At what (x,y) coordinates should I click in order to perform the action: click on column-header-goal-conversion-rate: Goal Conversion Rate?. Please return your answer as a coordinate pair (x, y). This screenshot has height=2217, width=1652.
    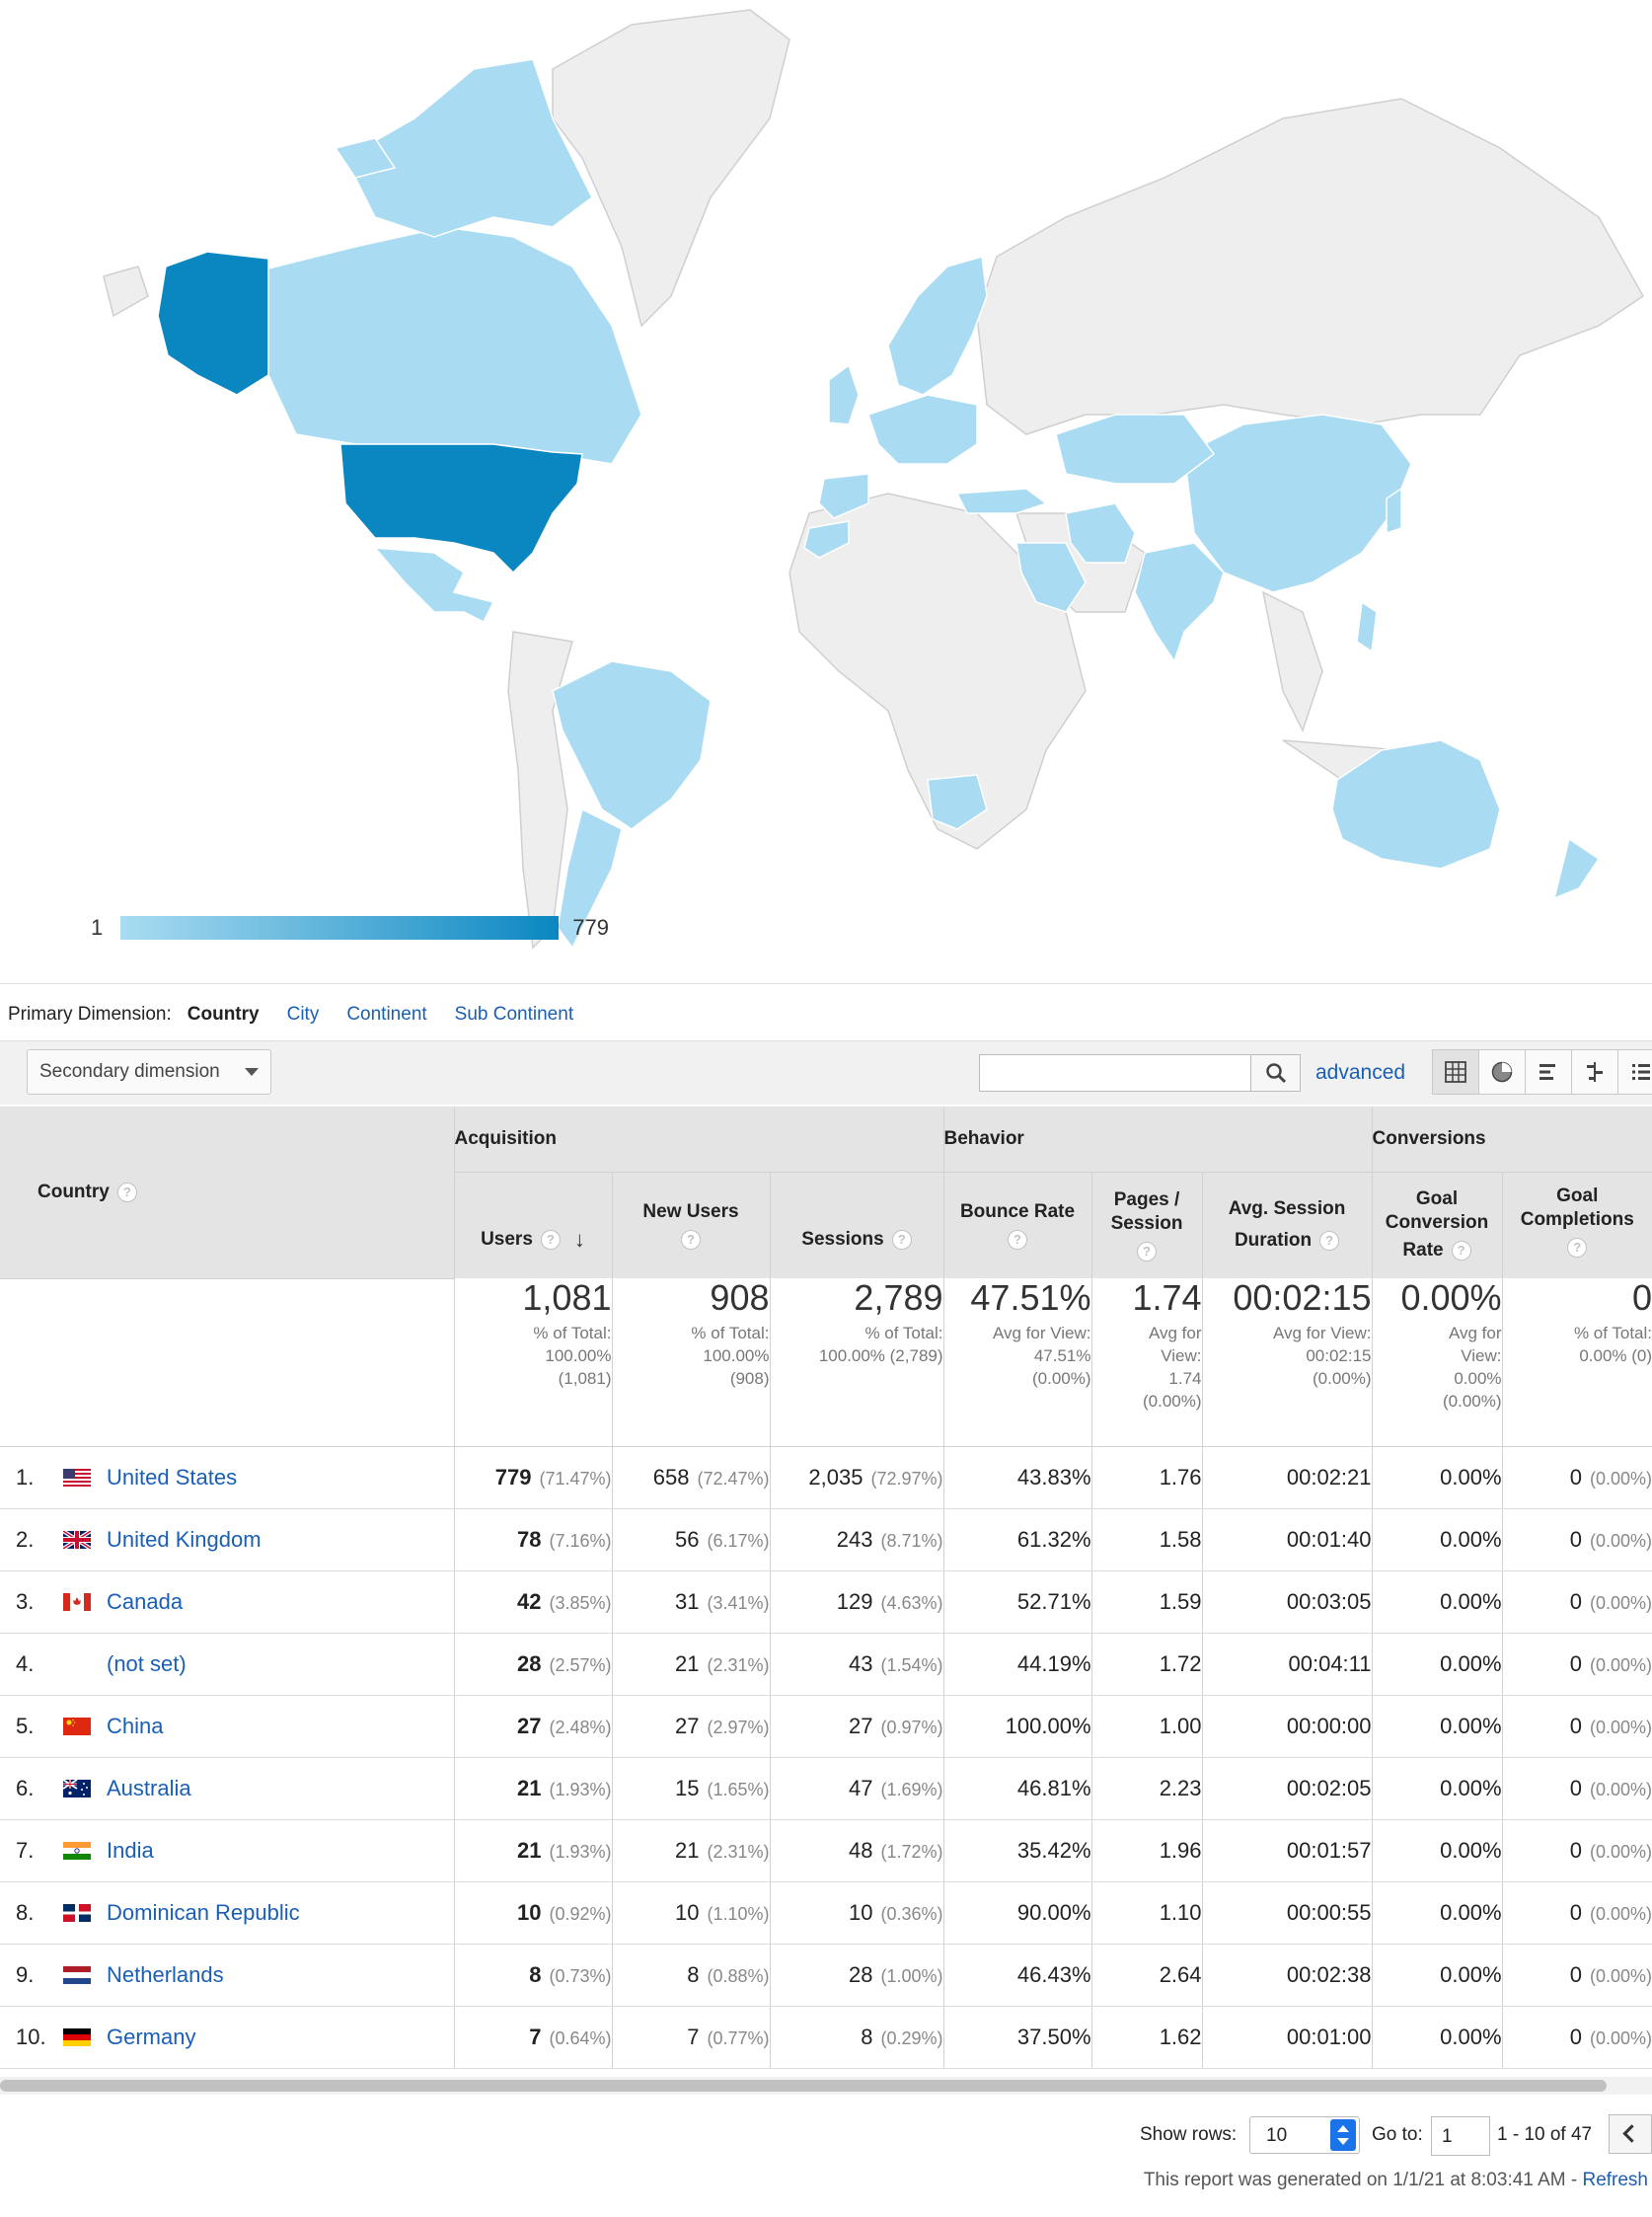
    Looking at the image, I should click on (1437, 1225).